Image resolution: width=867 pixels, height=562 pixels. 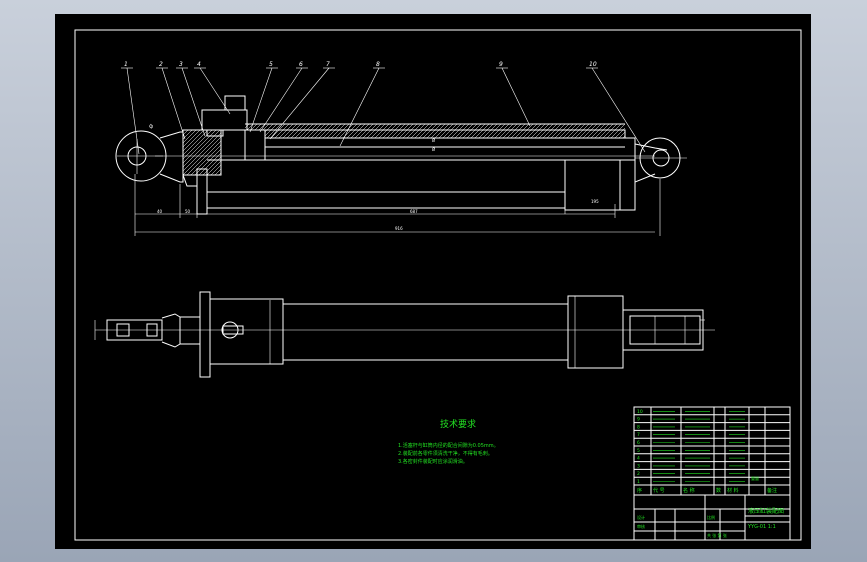 I want to click on checker-label: 审核, so click(x=641, y=526).